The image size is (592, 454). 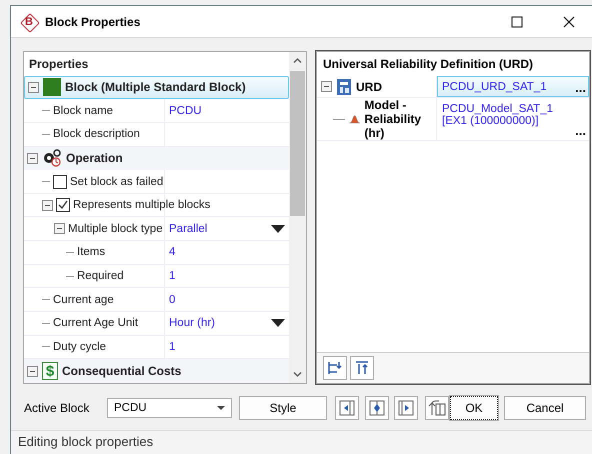 What do you see at coordinates (100, 276) in the screenshot?
I see `property-name: Required` at bounding box center [100, 276].